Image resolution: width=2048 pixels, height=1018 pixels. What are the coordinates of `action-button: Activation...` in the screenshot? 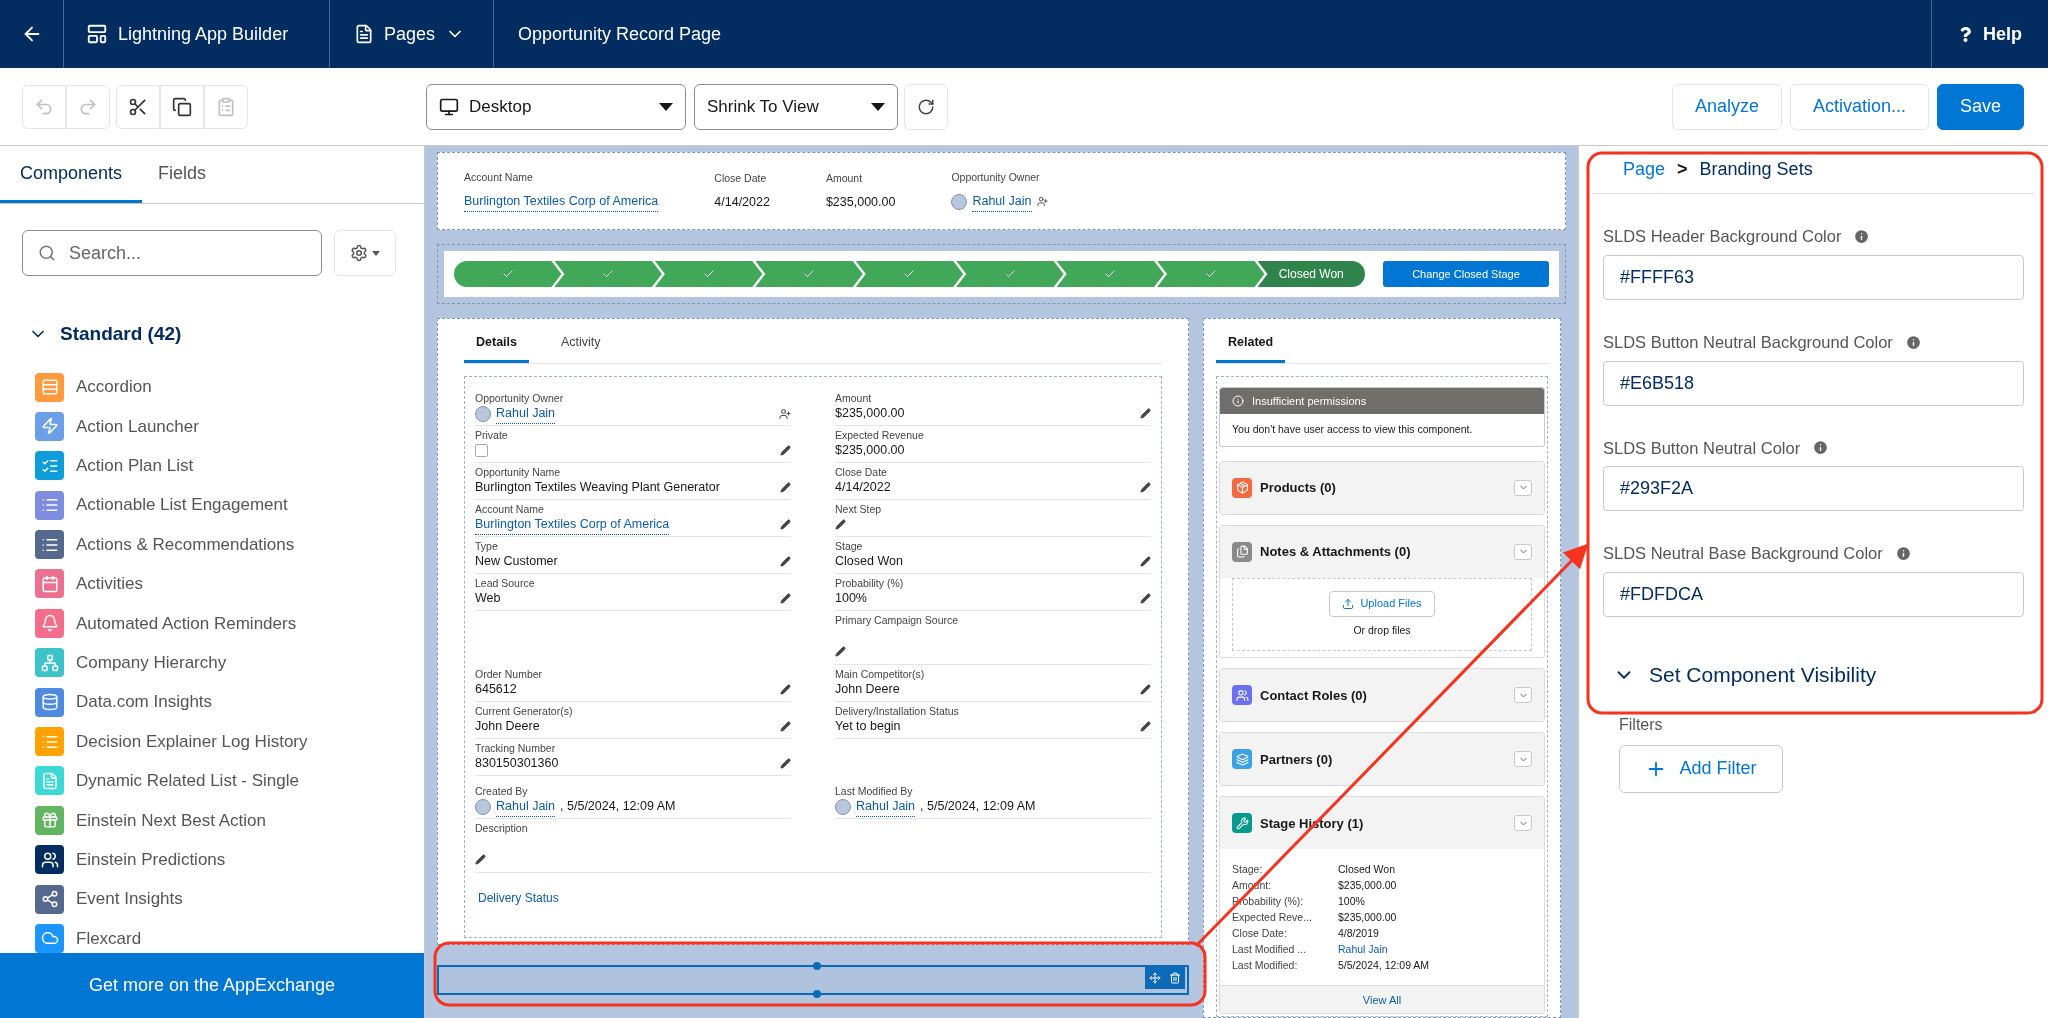 It's located at (1859, 106).